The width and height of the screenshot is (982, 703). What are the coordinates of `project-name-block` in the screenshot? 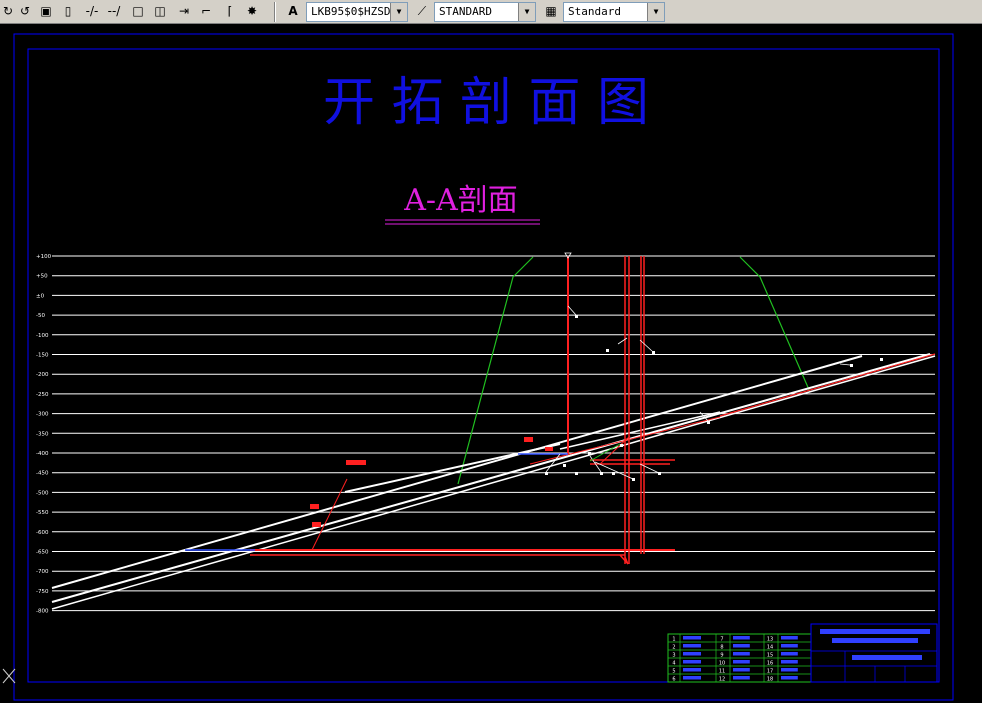 It's located at (875, 640).